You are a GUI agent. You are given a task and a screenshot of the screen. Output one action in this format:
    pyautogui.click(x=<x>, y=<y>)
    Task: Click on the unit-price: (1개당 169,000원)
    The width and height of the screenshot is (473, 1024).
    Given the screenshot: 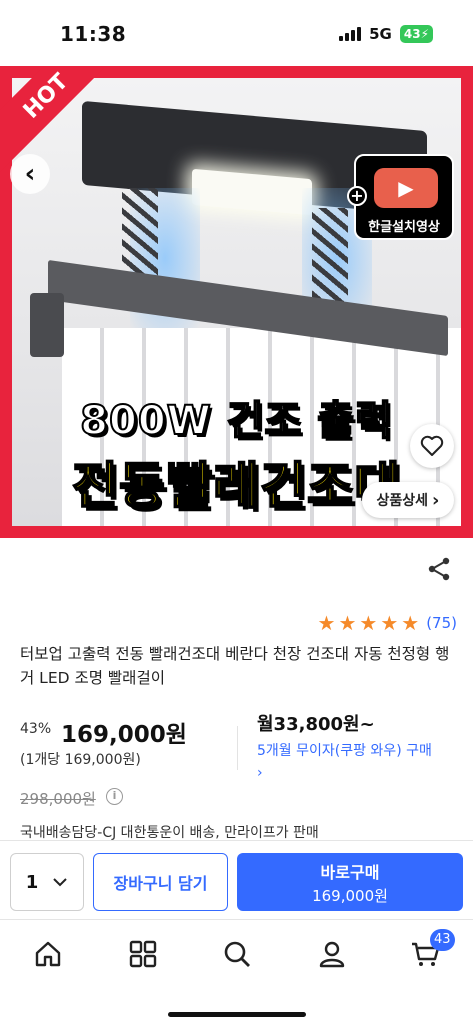 What is the action you would take?
    pyautogui.click(x=80, y=760)
    